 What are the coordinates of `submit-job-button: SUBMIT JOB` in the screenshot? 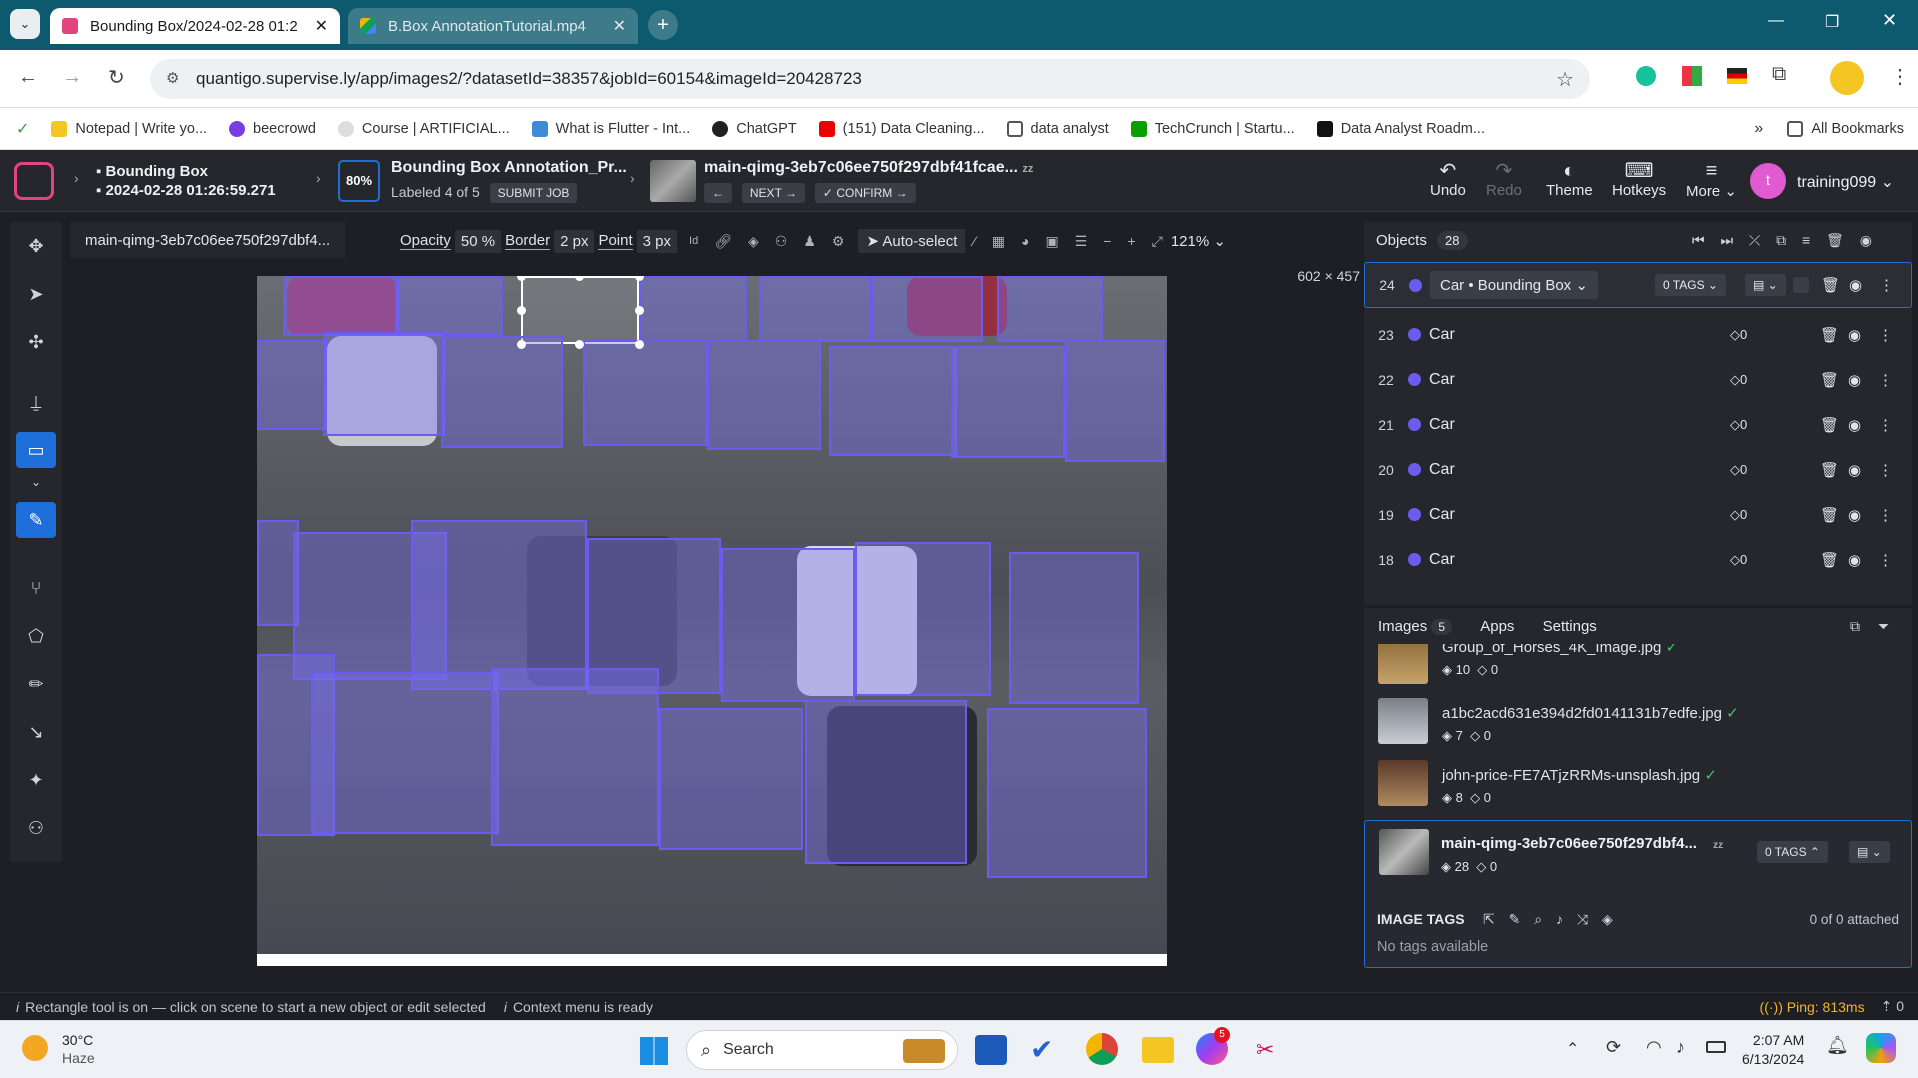 It's located at (533, 193).